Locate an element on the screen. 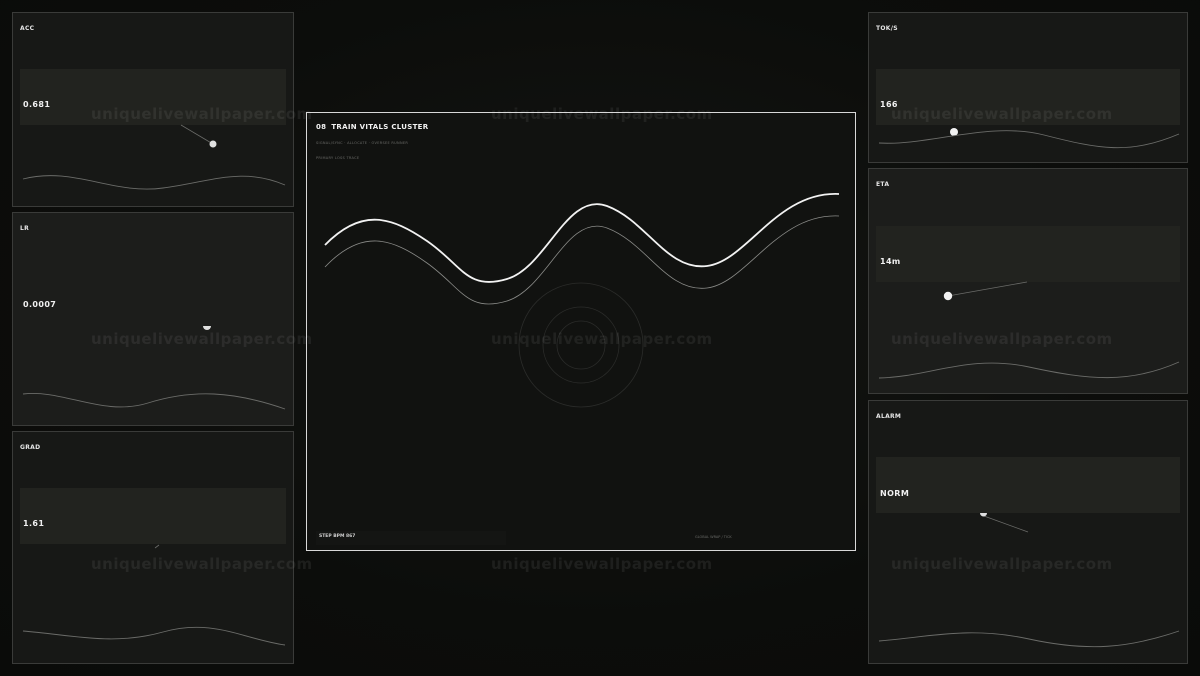 This screenshot has height=676, width=1200. acc-pointer-line is located at coordinates (197, 134).